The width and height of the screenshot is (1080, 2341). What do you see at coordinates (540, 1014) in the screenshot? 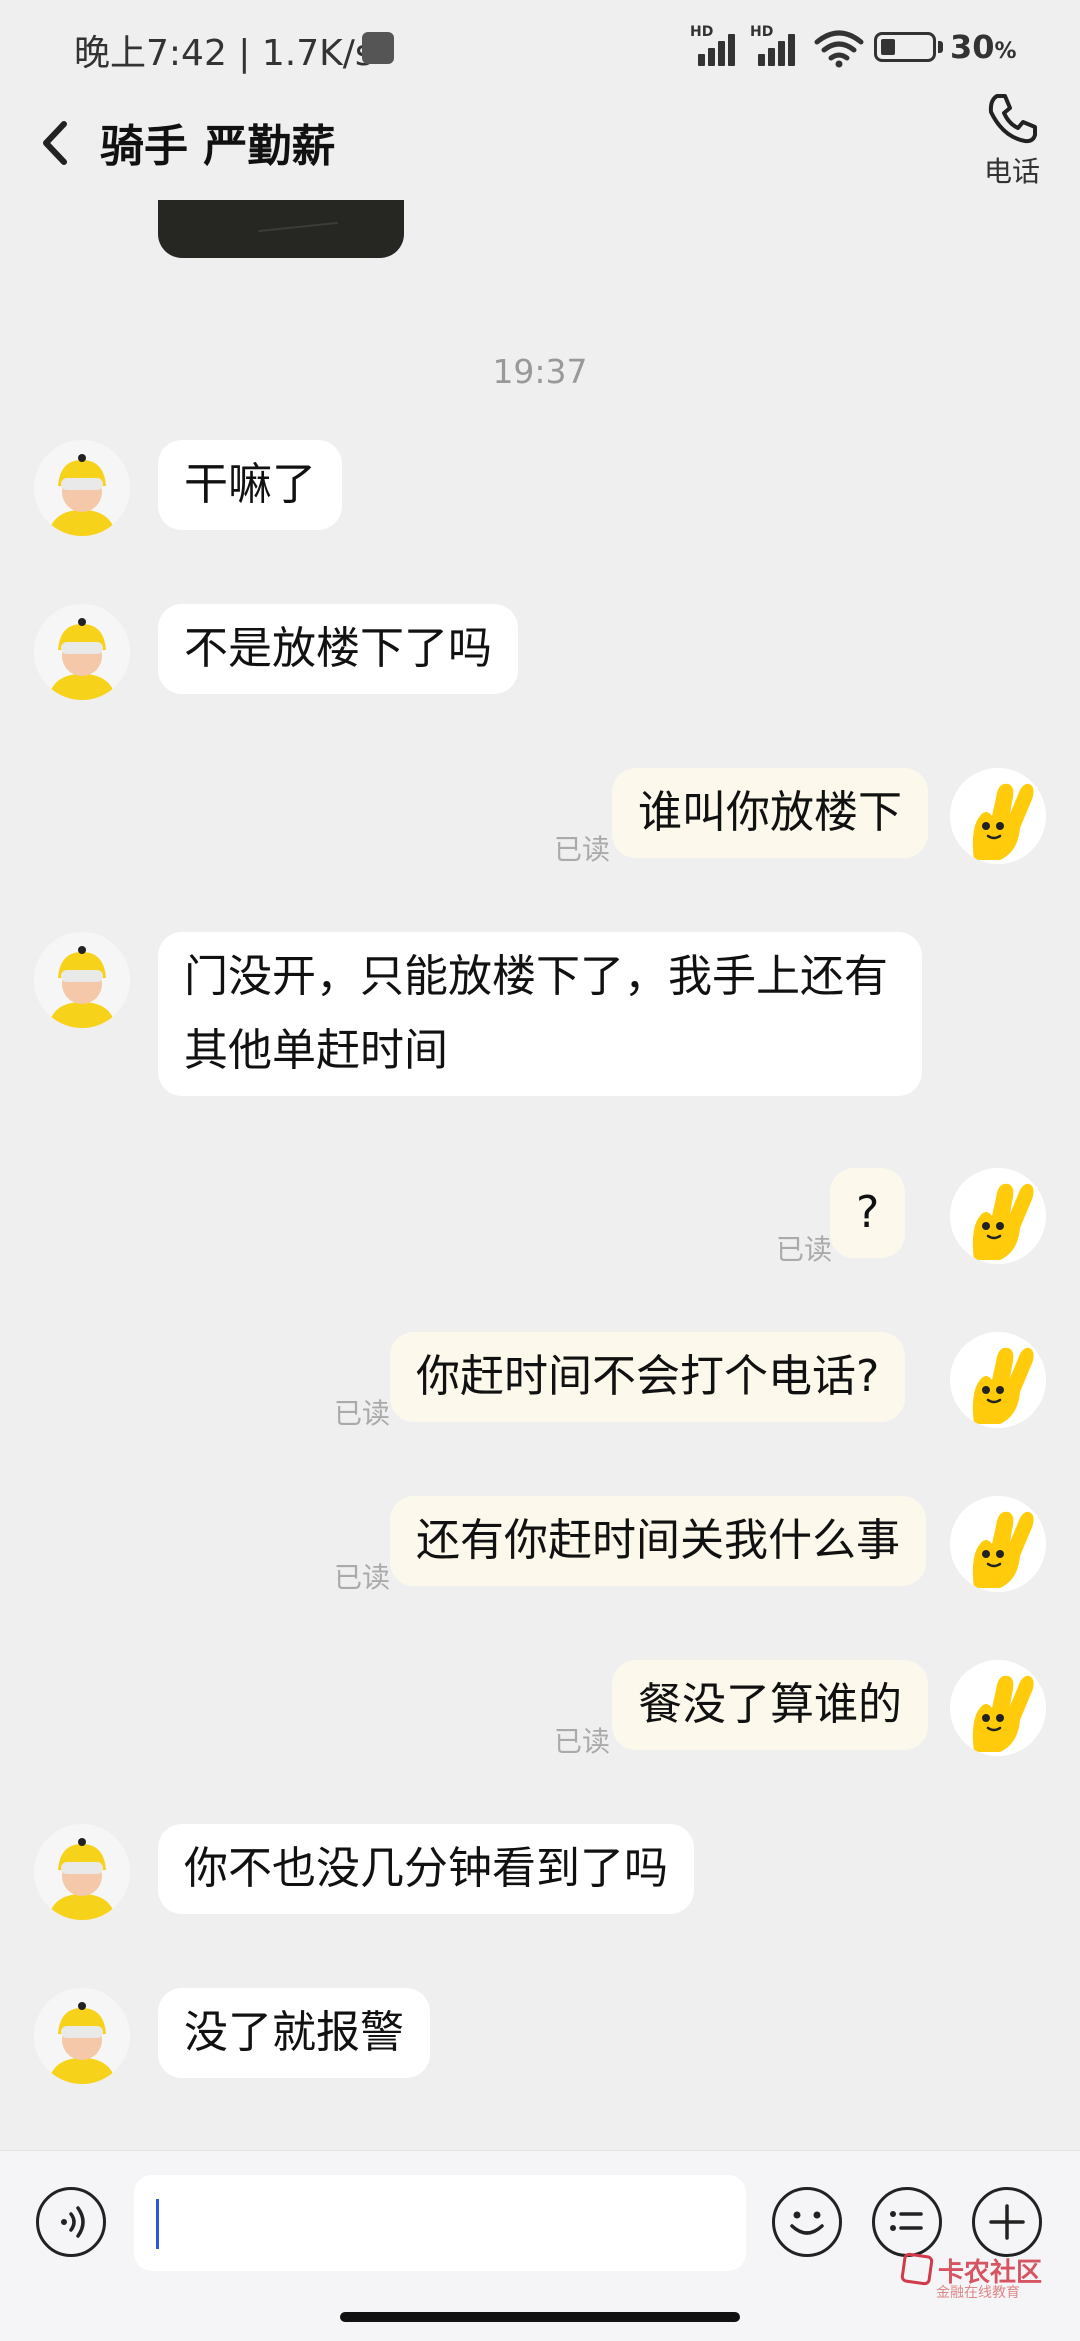
I see `message-bubble: 门没开，只能放楼下了，我手上还有其他单赶时间` at bounding box center [540, 1014].